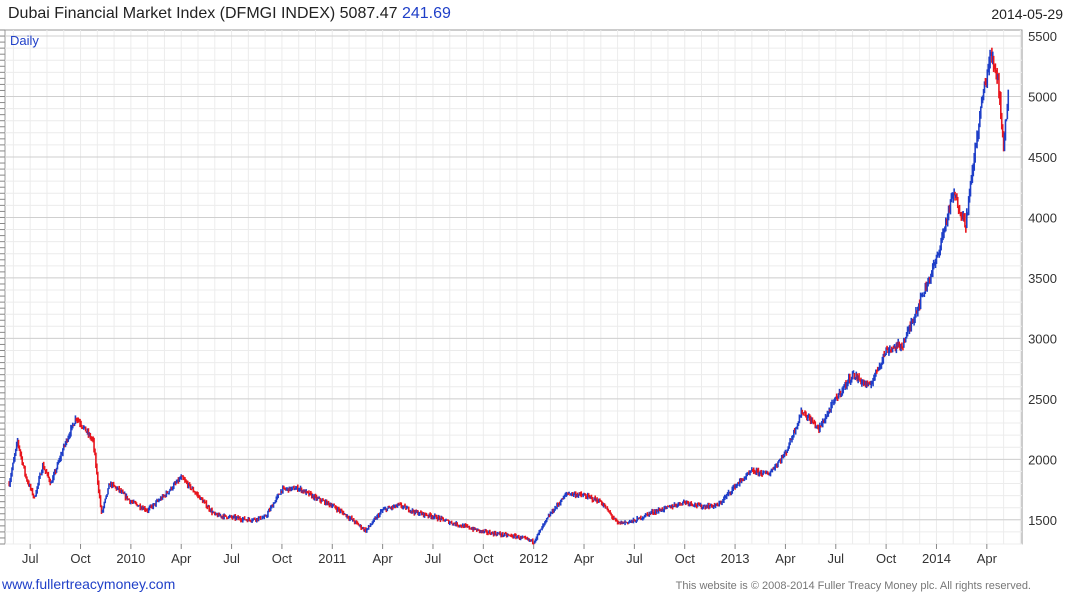 Image resolution: width=1075 pixels, height=600 pixels. What do you see at coordinates (24, 40) in the screenshot?
I see `interval-label: Daily` at bounding box center [24, 40].